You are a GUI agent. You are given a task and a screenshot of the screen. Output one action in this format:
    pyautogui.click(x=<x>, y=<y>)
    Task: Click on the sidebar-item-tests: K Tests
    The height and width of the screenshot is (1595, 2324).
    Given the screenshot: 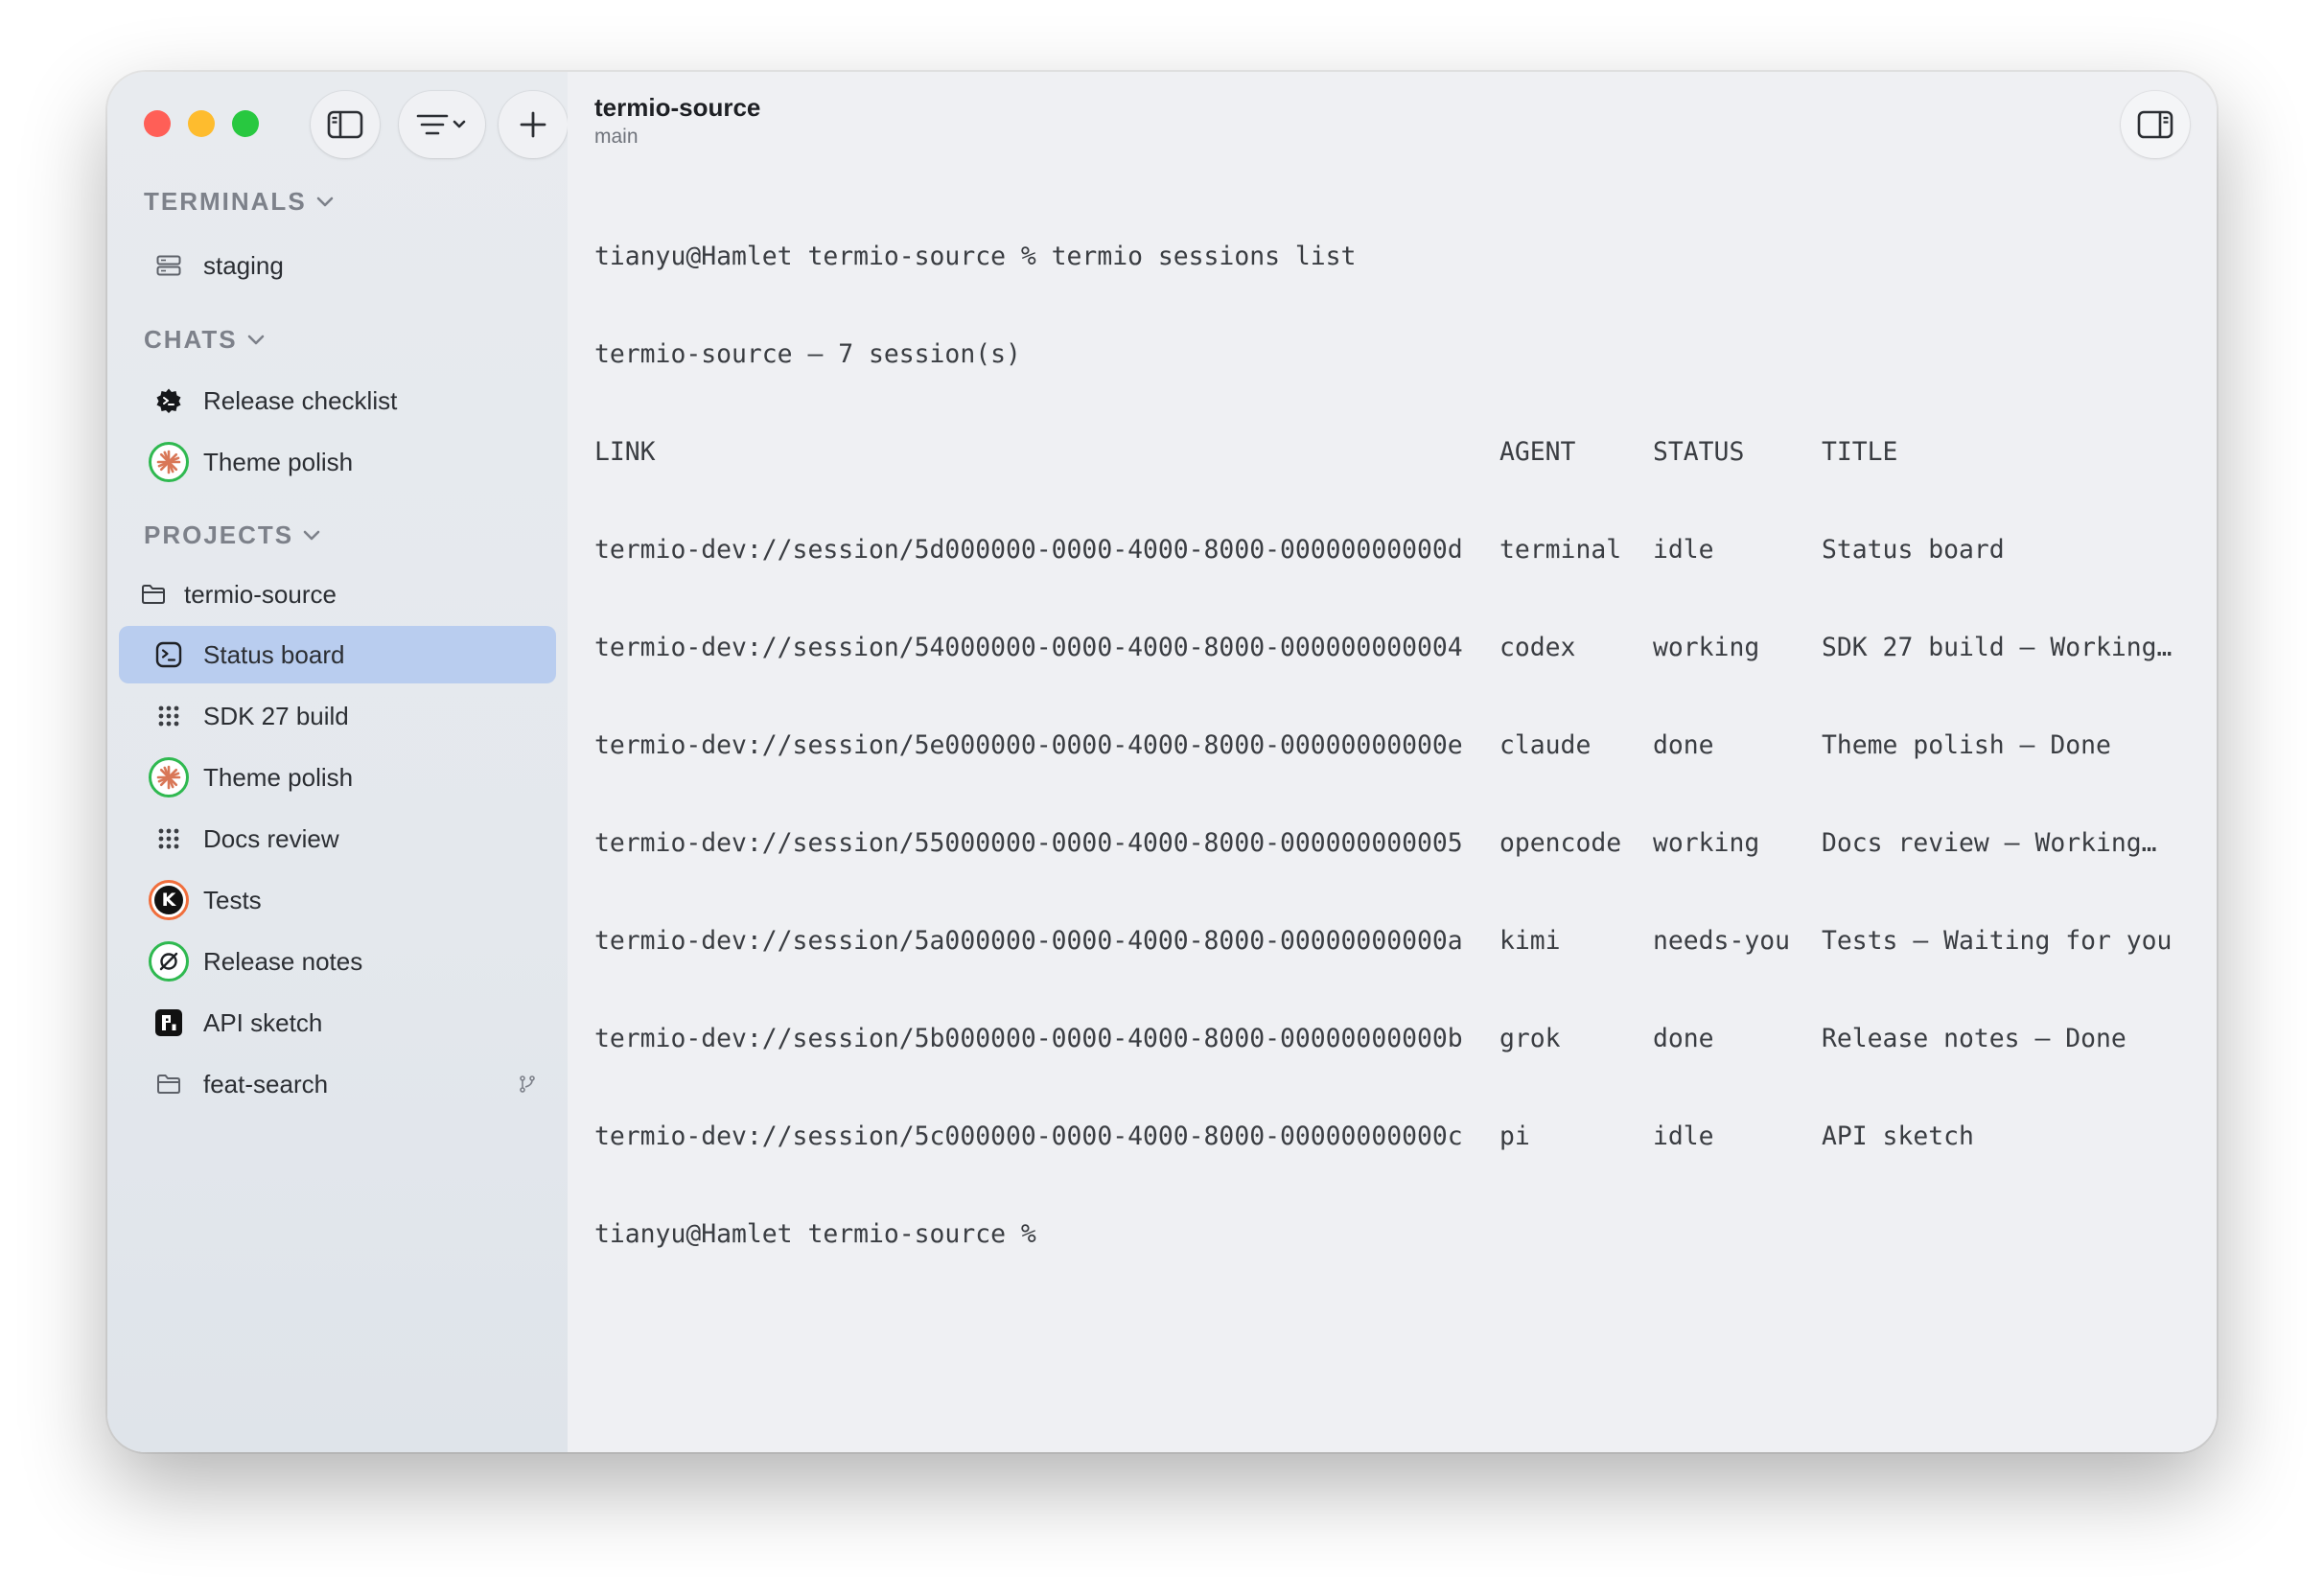 What is the action you would take?
    pyautogui.click(x=337, y=900)
    